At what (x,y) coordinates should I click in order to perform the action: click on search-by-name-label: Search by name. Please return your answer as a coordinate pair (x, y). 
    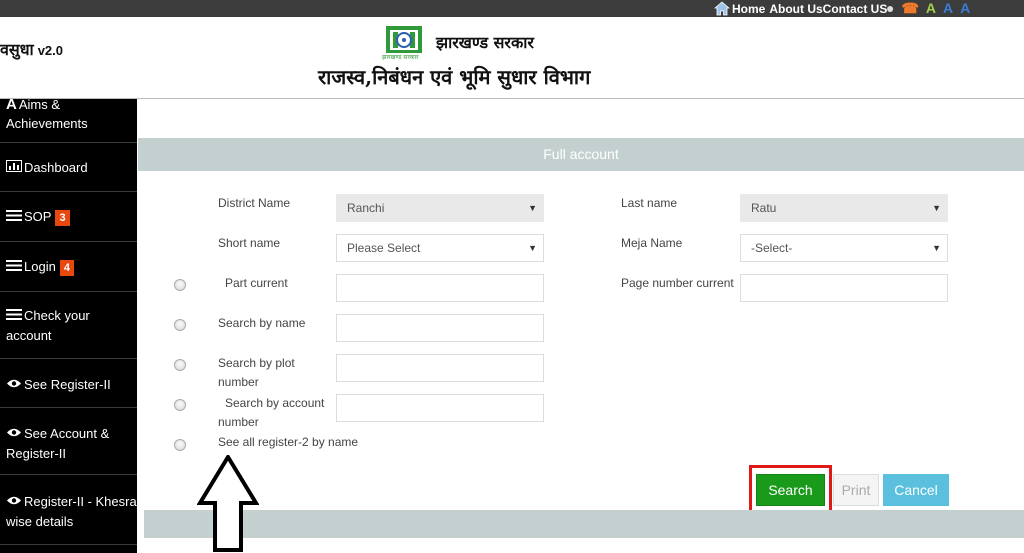
    Looking at the image, I should click on (262, 323).